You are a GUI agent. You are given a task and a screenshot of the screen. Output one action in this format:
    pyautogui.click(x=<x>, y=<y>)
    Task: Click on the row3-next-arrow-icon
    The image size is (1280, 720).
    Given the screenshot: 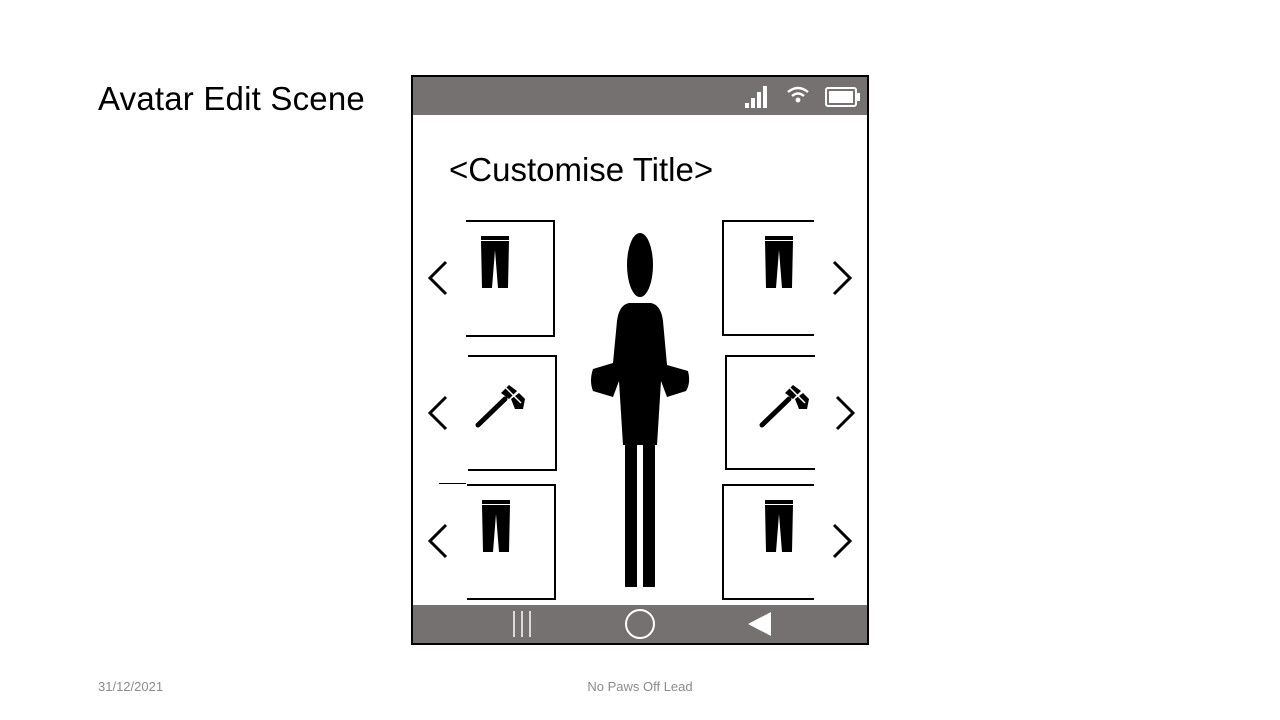 What is the action you would take?
    pyautogui.click(x=842, y=541)
    